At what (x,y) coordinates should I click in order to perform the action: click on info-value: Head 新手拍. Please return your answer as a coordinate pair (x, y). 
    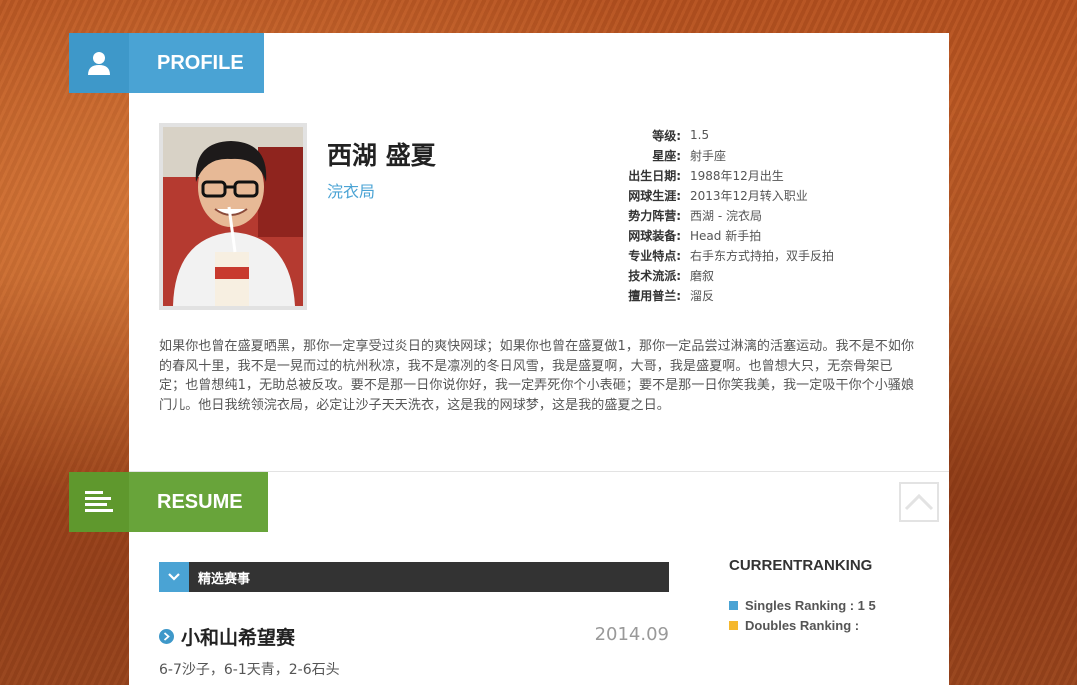
    Looking at the image, I should click on (726, 235).